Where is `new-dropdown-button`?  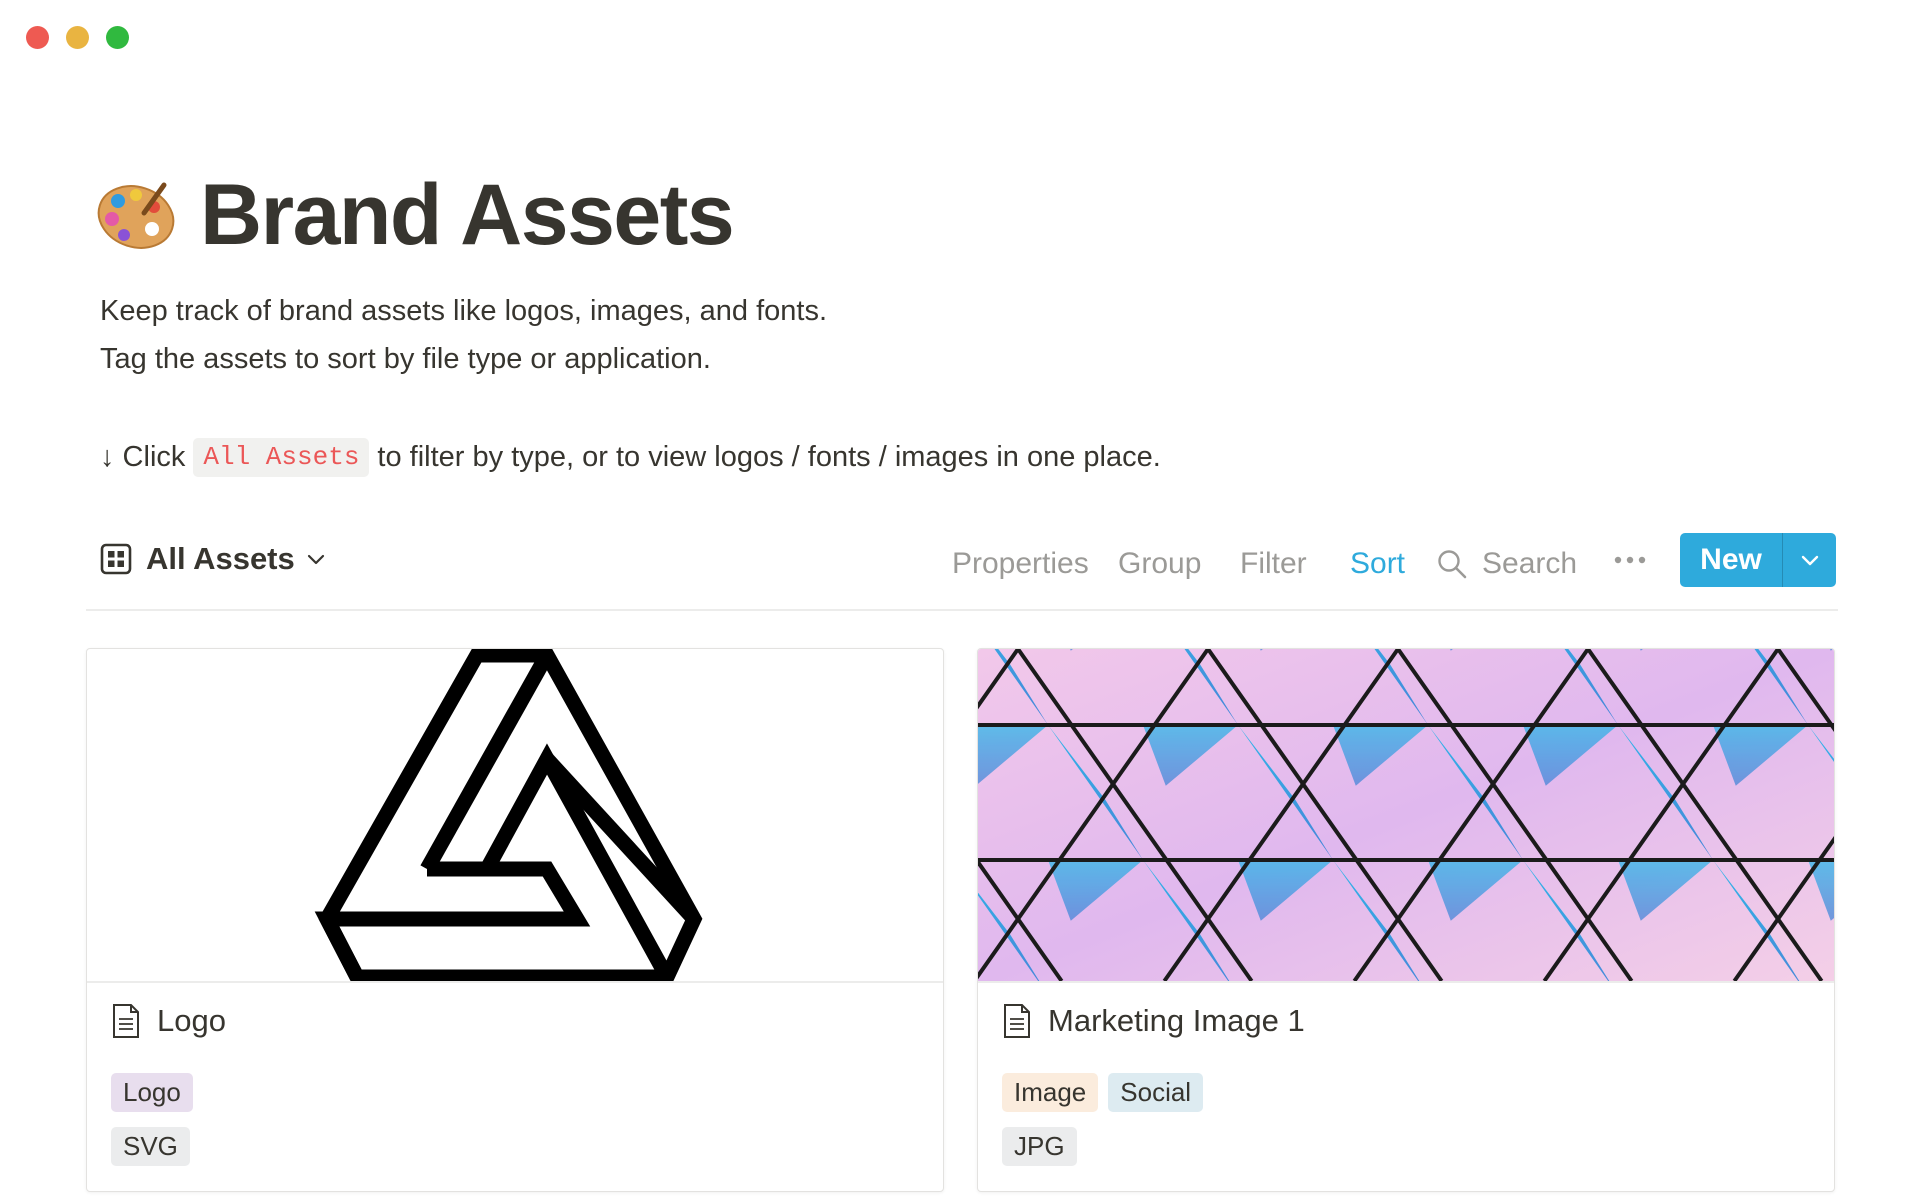
new-dropdown-button is located at coordinates (1809, 560).